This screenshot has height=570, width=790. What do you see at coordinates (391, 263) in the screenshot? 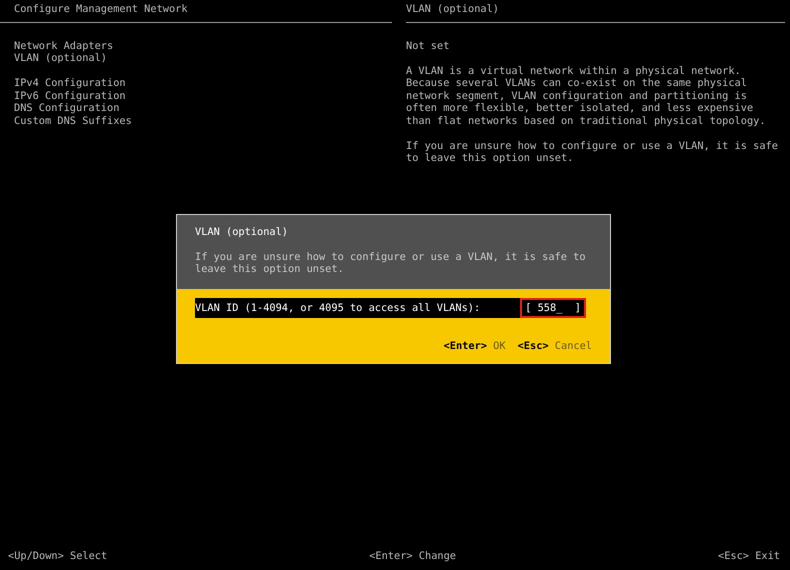
I see `dialog-description: If you are unsure how to configure or use a VLAN, it is safe to leave this option unset.` at bounding box center [391, 263].